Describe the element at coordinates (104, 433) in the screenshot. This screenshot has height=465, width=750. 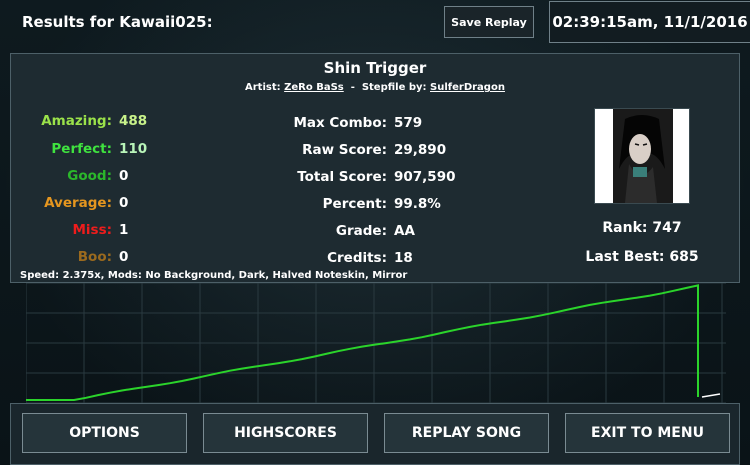
I see `options-button: OPTIONS` at that location.